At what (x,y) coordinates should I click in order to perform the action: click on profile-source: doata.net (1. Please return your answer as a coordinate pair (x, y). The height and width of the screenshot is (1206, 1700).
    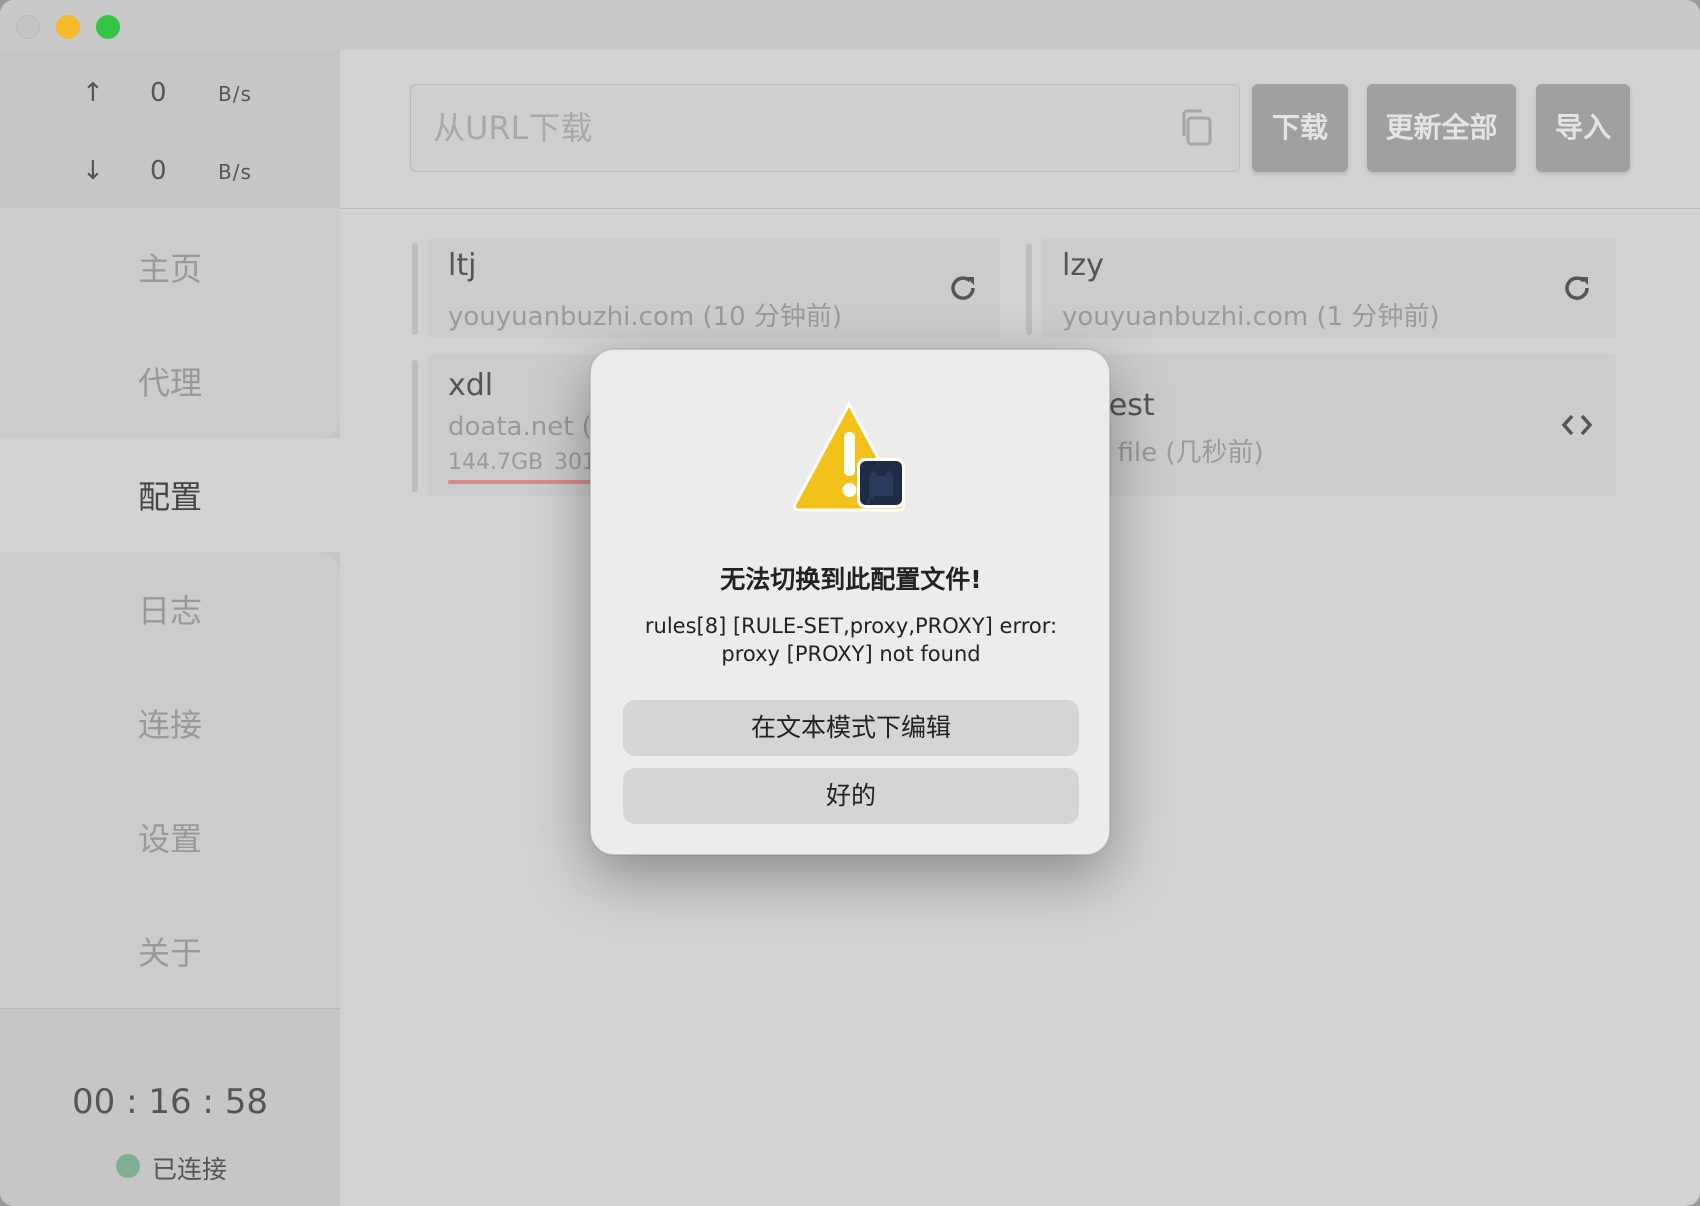
    Looking at the image, I should click on (528, 427).